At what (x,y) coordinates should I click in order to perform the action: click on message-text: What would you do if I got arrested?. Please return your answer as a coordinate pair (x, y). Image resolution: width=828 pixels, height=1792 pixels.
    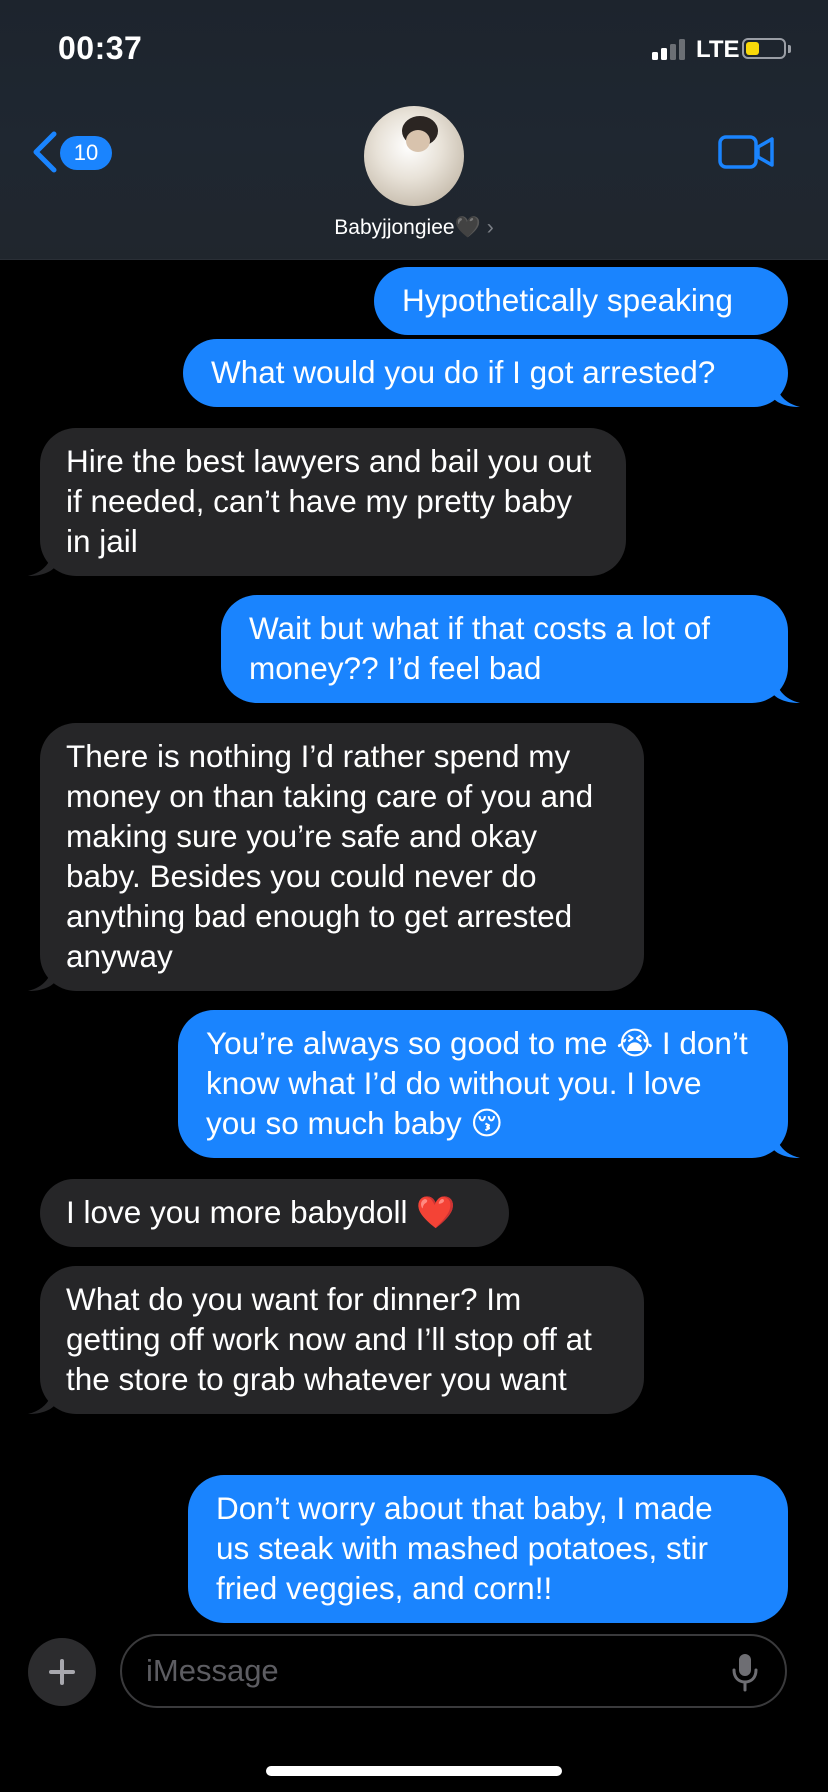
    Looking at the image, I should click on (463, 372).